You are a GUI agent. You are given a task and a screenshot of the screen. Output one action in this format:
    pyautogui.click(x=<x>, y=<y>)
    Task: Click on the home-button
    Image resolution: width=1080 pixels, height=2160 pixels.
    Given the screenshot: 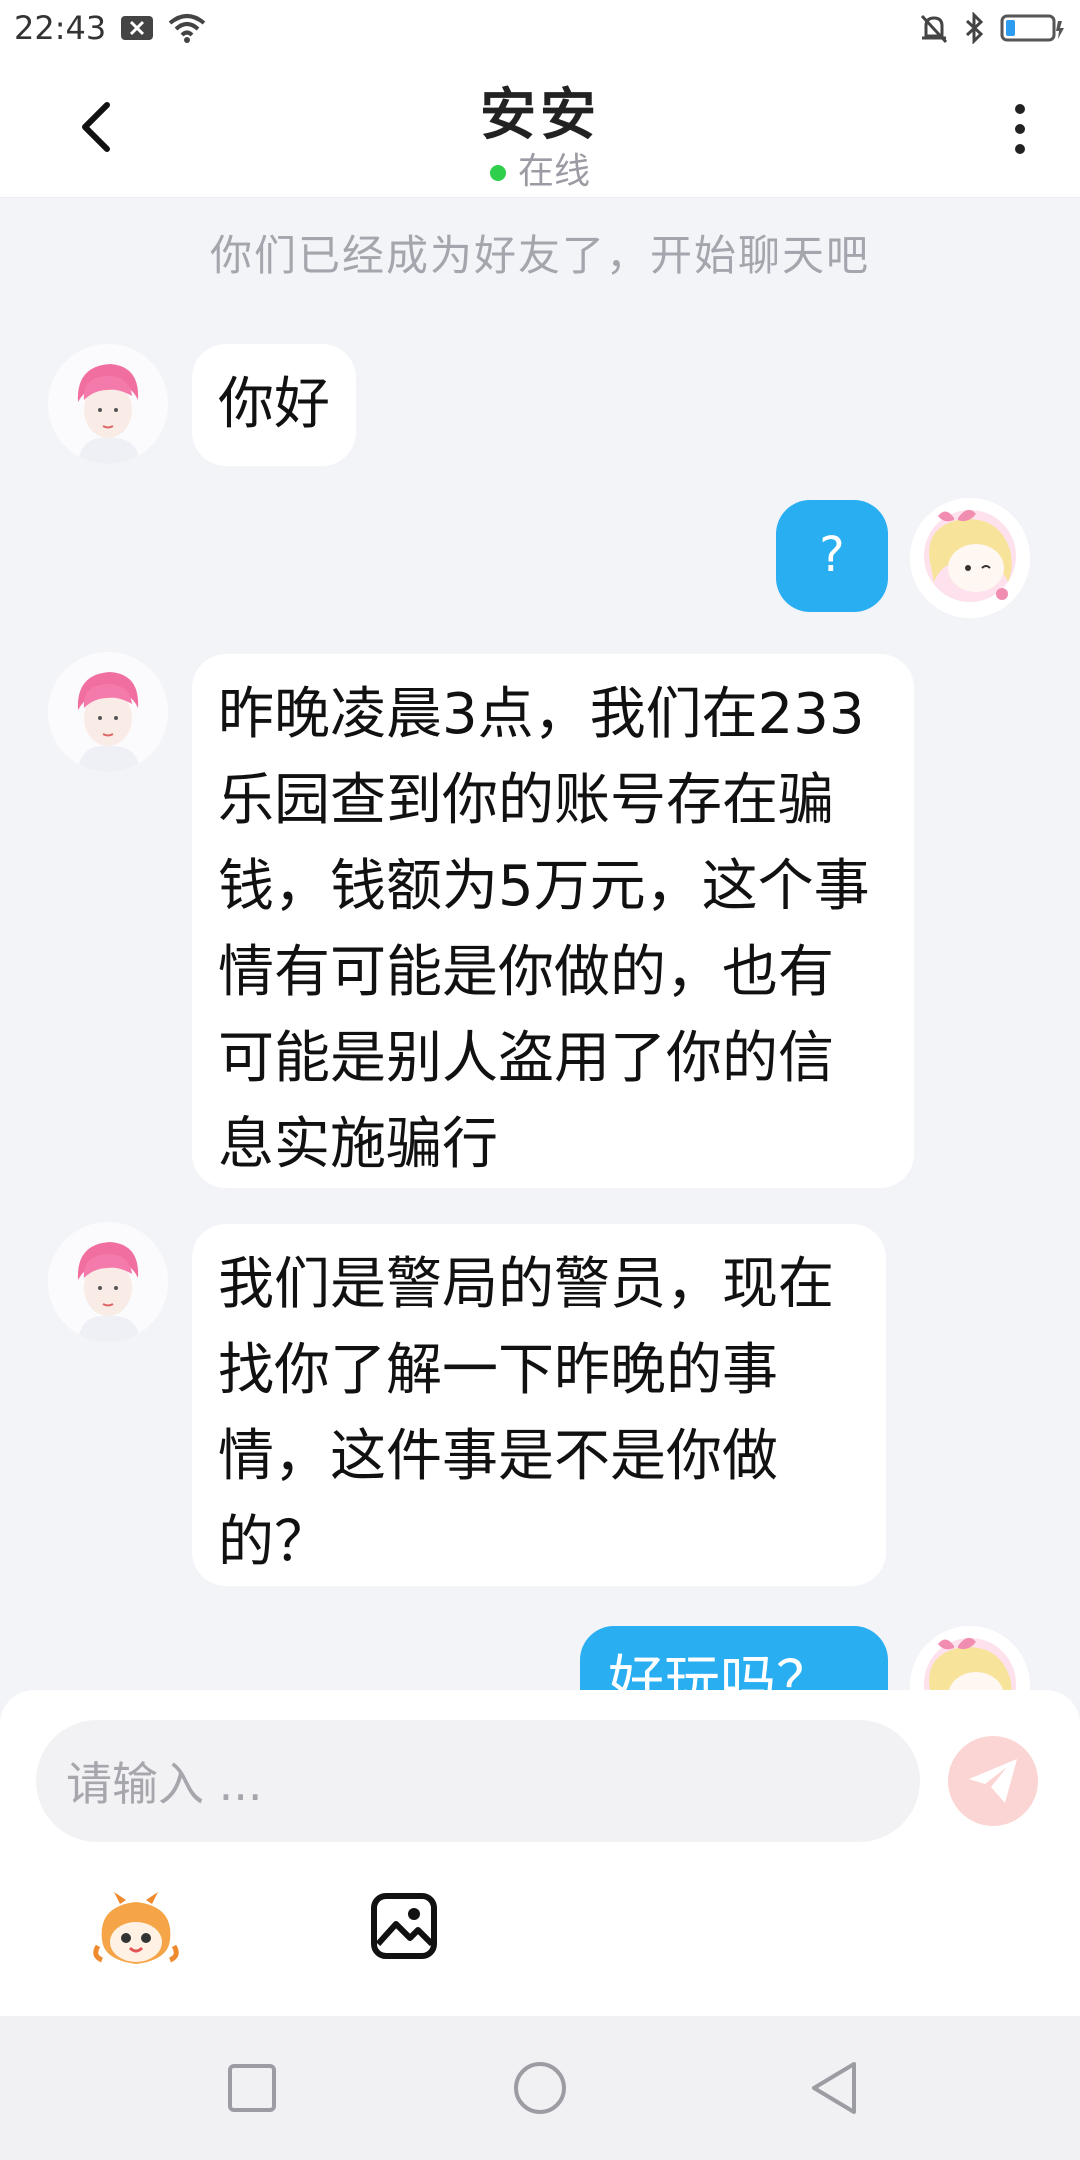 What is the action you would take?
    pyautogui.click(x=540, y=2088)
    